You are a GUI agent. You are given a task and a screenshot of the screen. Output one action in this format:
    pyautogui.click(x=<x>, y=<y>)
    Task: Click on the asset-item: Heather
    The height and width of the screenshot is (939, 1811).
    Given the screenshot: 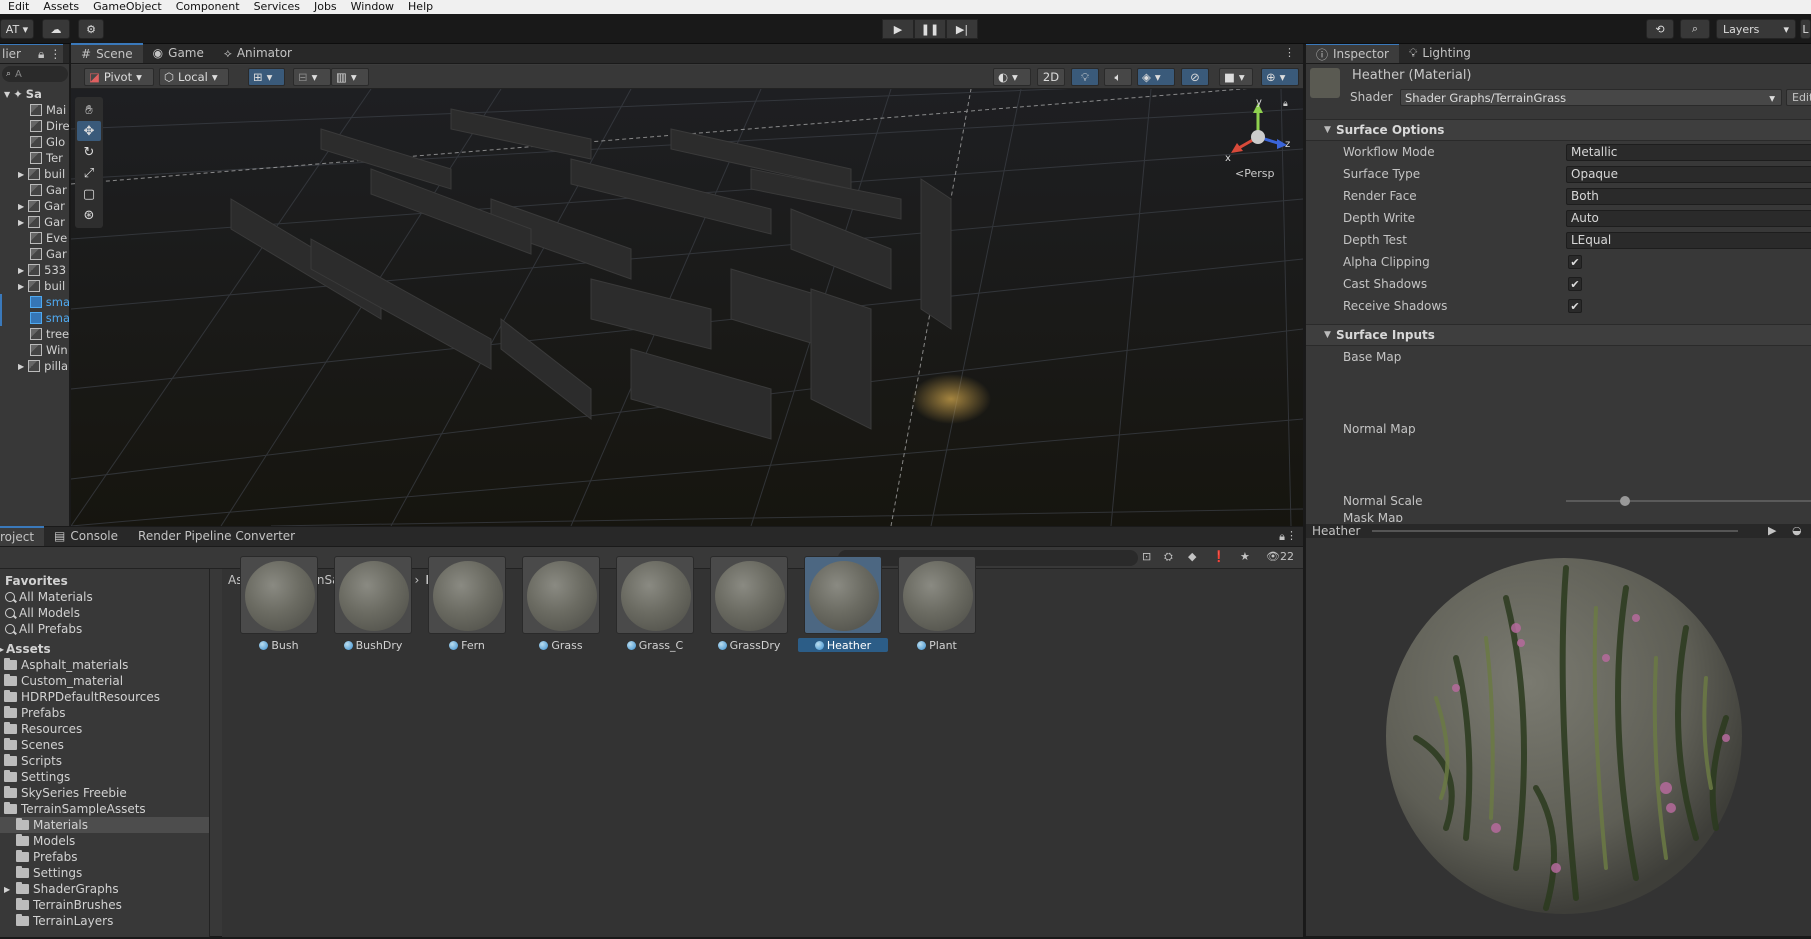 What is the action you would take?
    pyautogui.click(x=843, y=606)
    